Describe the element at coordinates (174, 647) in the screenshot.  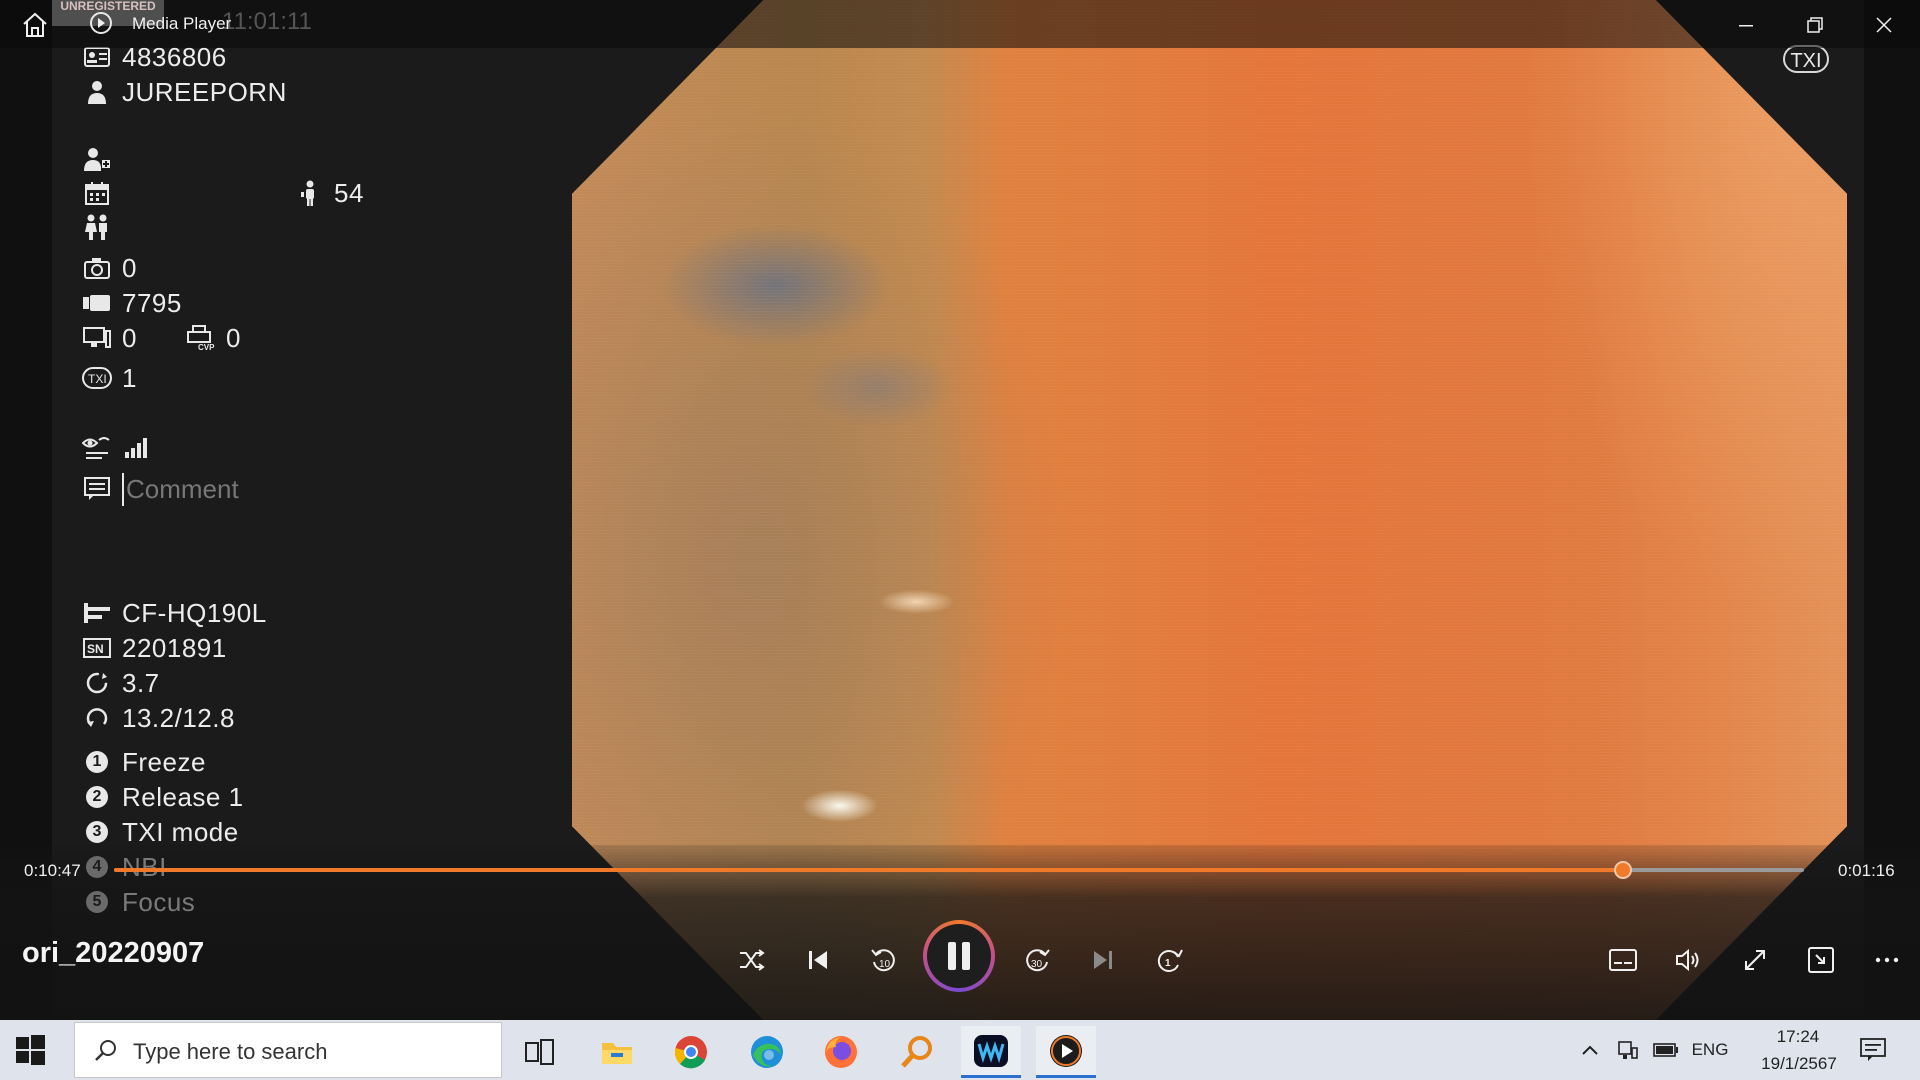
I see `serial-number: 2201891` at that location.